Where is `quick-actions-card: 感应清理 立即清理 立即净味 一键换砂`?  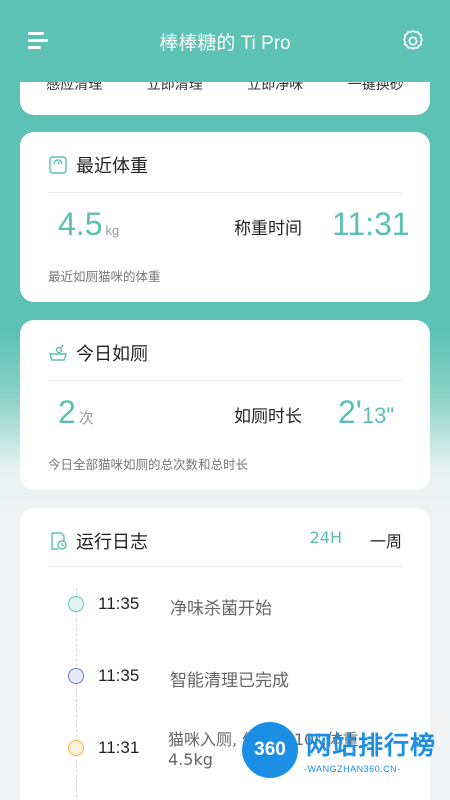 quick-actions-card: 感应清理 立即清理 立即净味 一键换砂 is located at coordinates (225, 87).